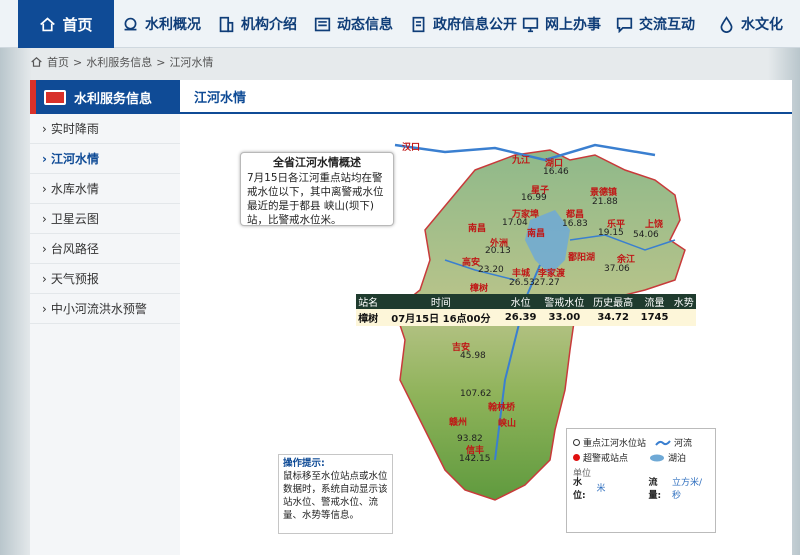 This screenshot has width=800, height=555. Describe the element at coordinates (564, 301) in the screenshot. I see `table-header: 警戒水位` at that location.